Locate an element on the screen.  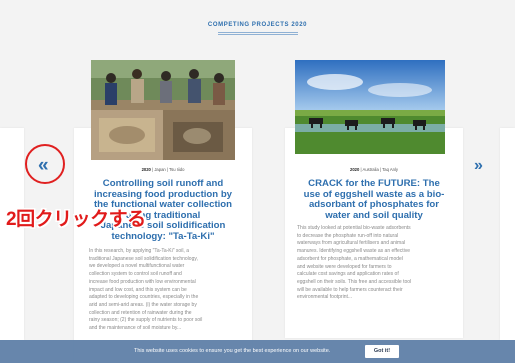
double-click-annotation: 2回クリックする is located at coordinates (76, 219).